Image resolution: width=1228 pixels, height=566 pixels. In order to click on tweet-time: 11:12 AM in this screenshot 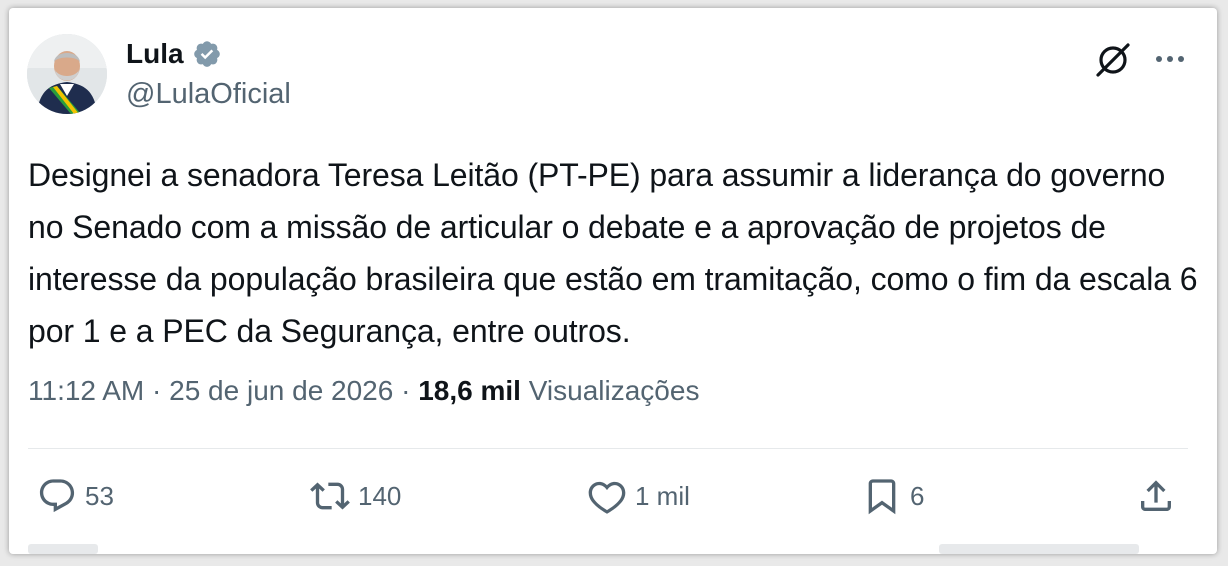, I will do `click(86, 390)`.